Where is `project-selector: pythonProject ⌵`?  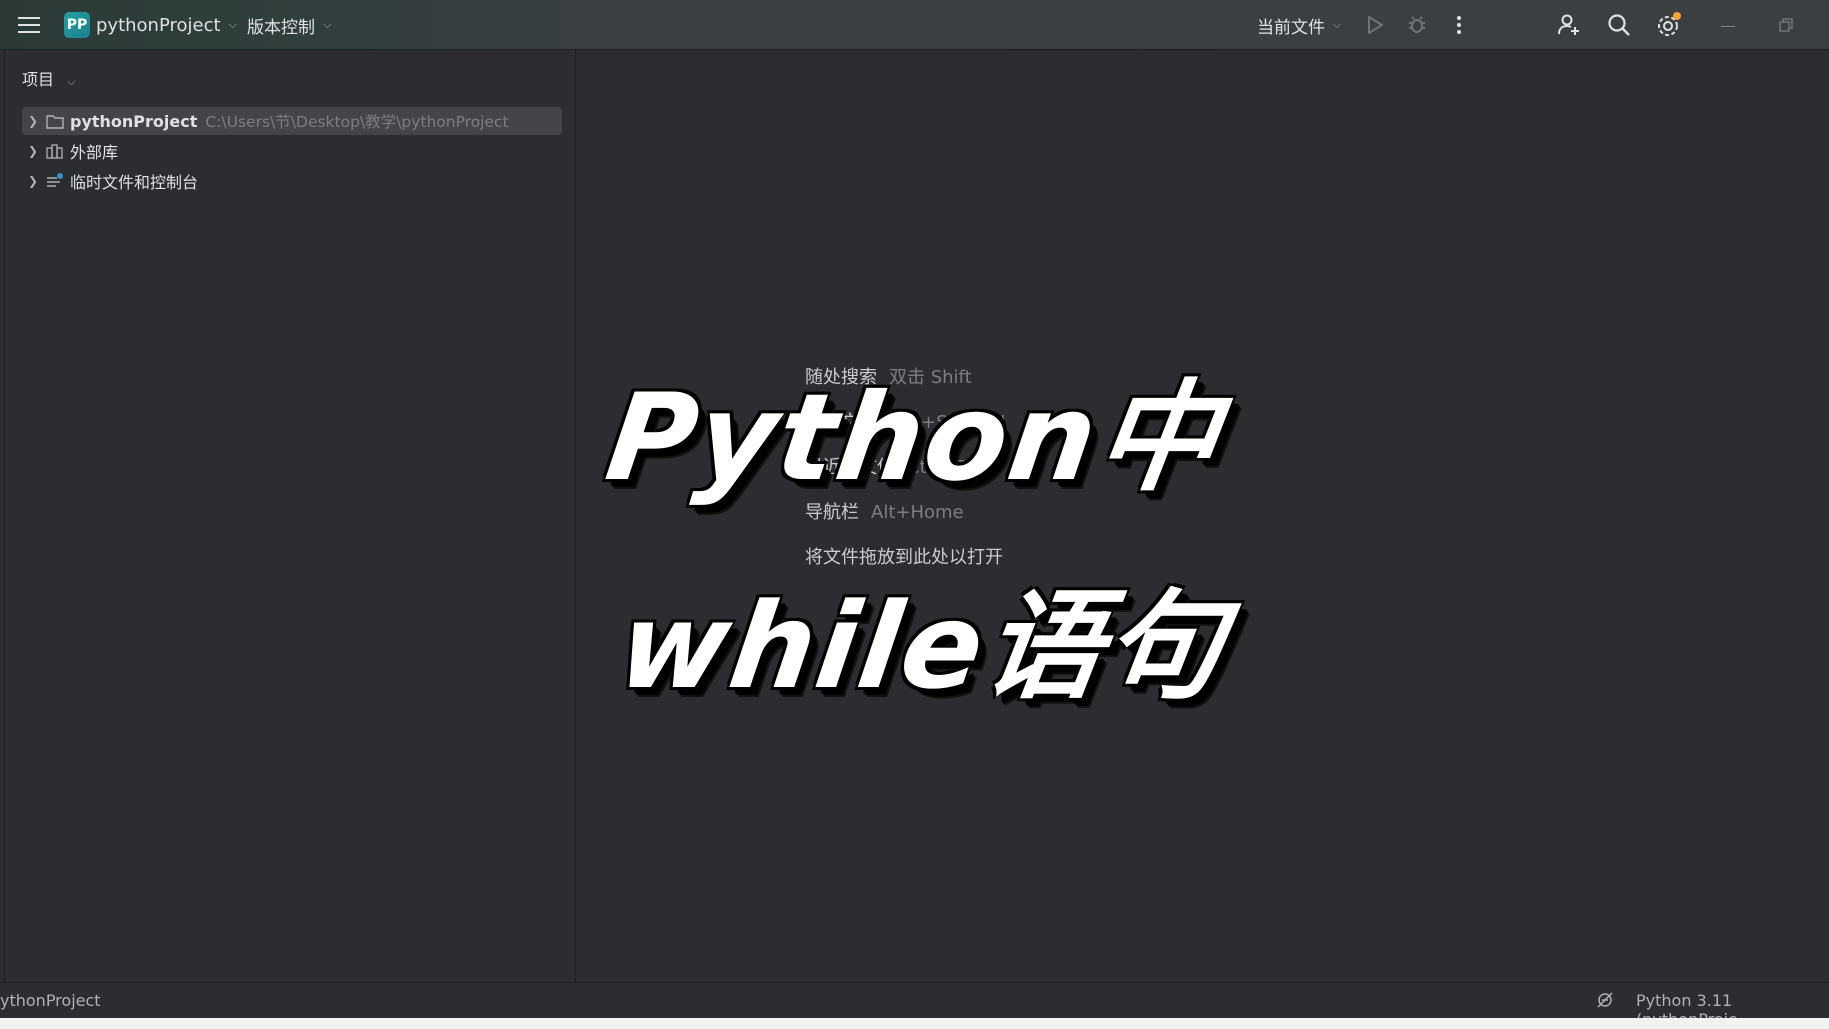
project-selector: pythonProject ⌵ is located at coordinates (166, 25).